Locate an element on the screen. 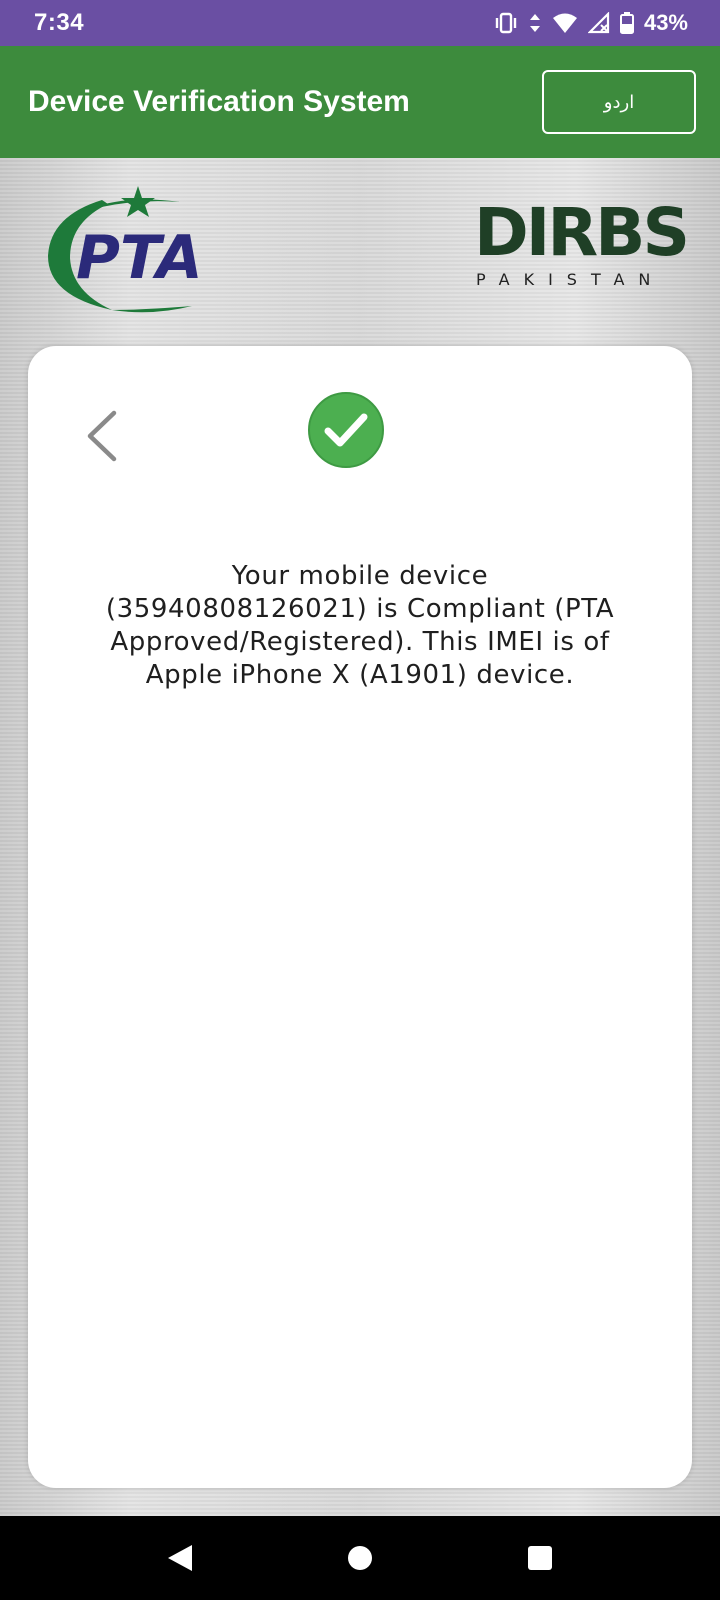  back-nav-button is located at coordinates (180, 1558).